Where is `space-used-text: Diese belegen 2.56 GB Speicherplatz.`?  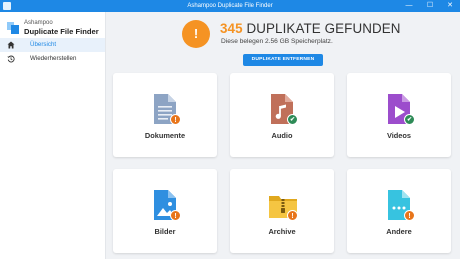
space-used-text: Diese belegen 2.56 GB Speicherplatz. is located at coordinates (277, 41).